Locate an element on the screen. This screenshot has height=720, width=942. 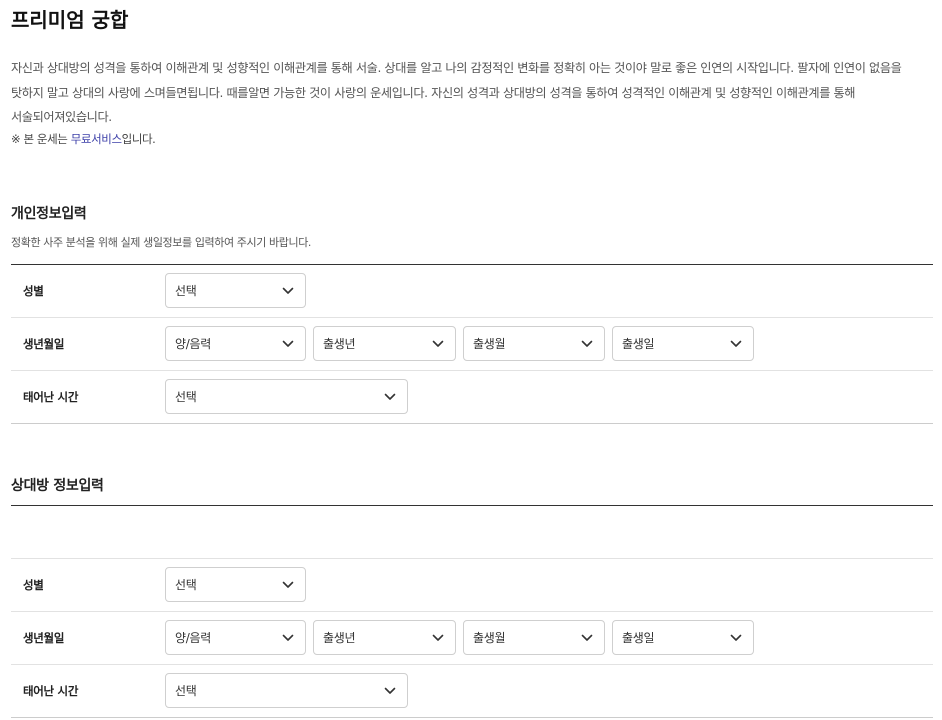
my-birth-month-value: 출생월 is located at coordinates (489, 344).